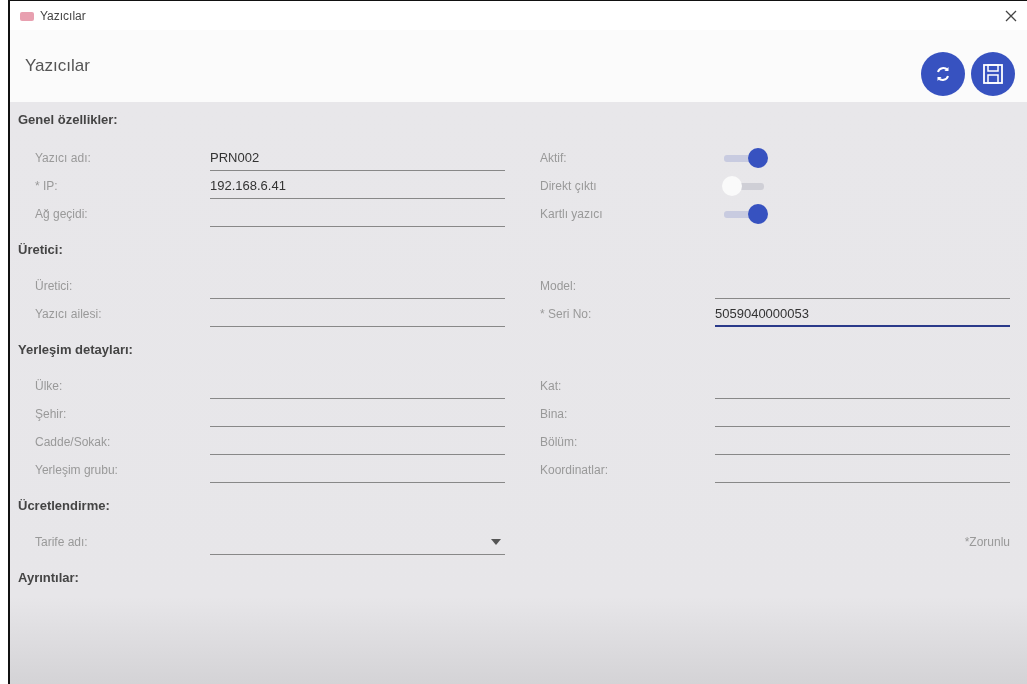 Image resolution: width=1027 pixels, height=684 pixels. I want to click on field-label: Yazıcı ailesi:, so click(69, 314).